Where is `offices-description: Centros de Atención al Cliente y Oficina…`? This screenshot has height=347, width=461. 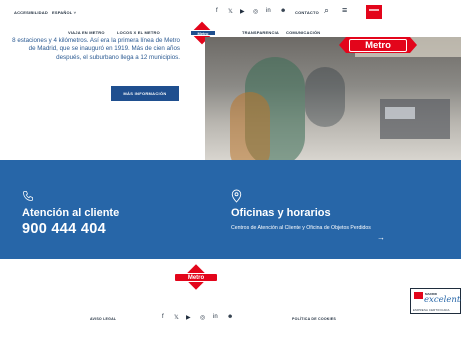 offices-description: Centros de Atención al Cliente y Oficina… is located at coordinates (301, 228).